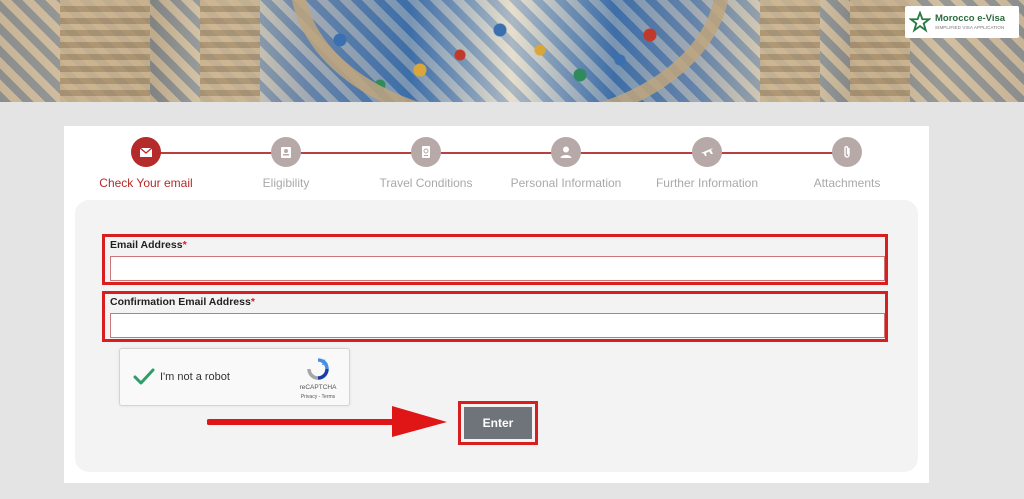  I want to click on captcha-label: I'm not a robot, so click(195, 377).